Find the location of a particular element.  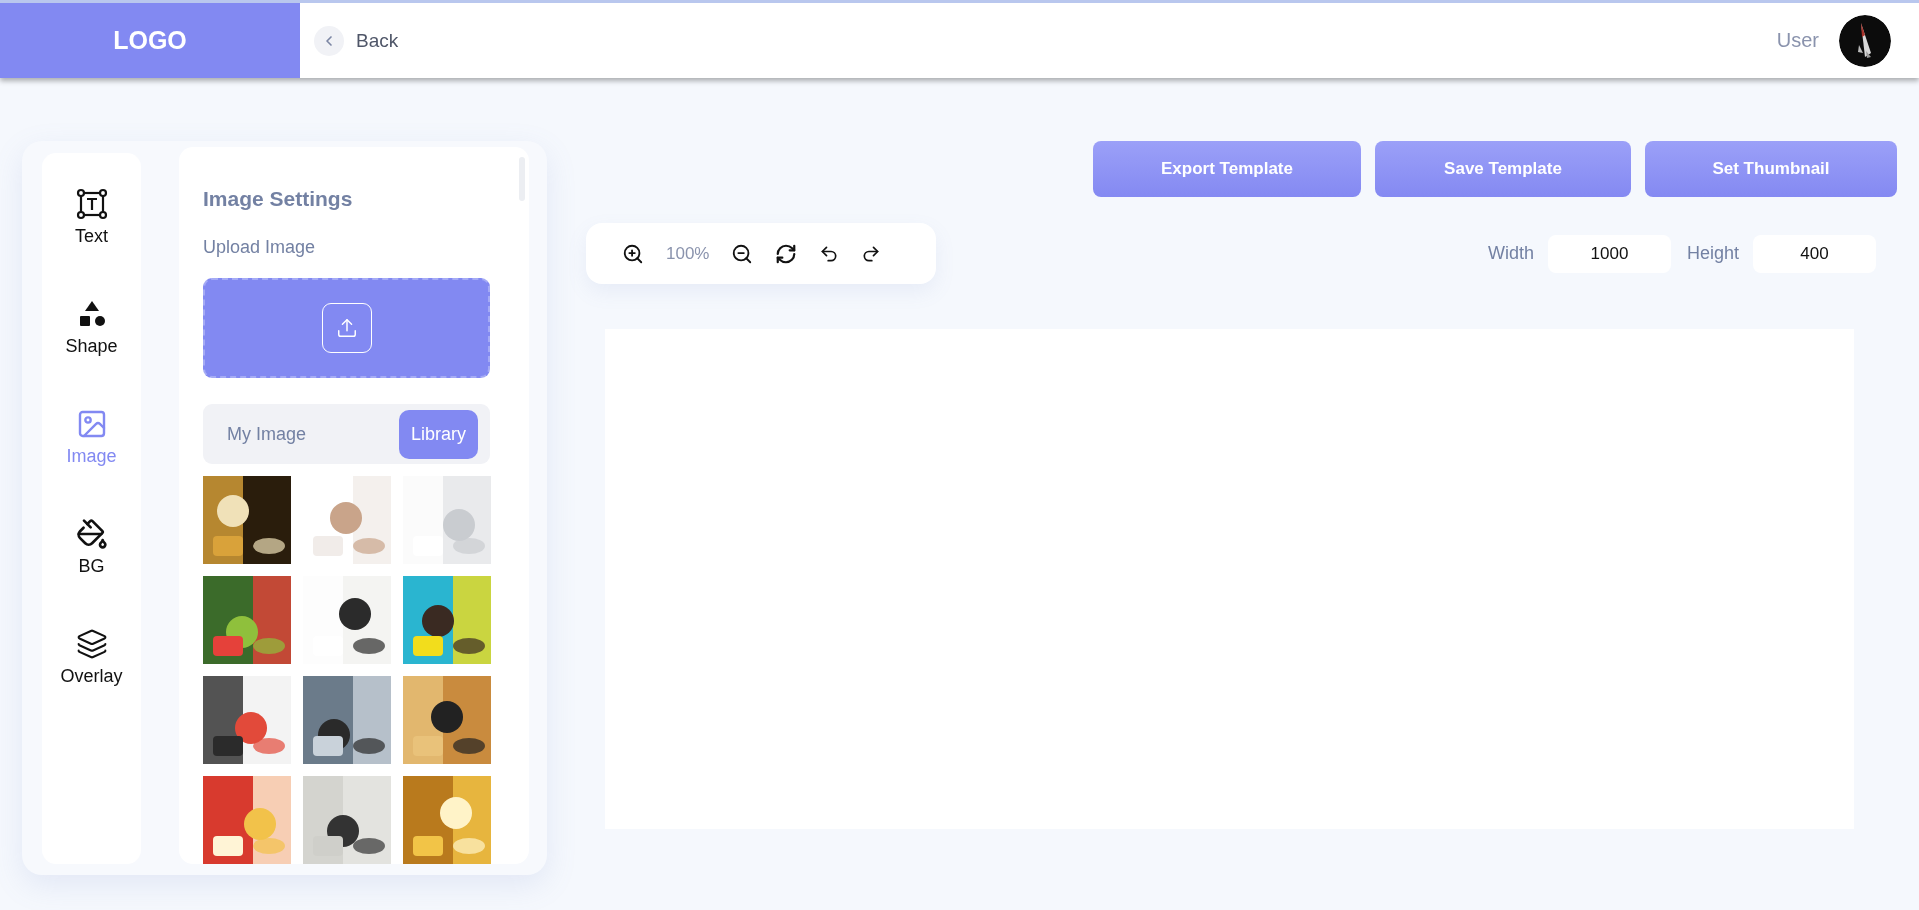

tool-tab: Text is located at coordinates (91, 217).